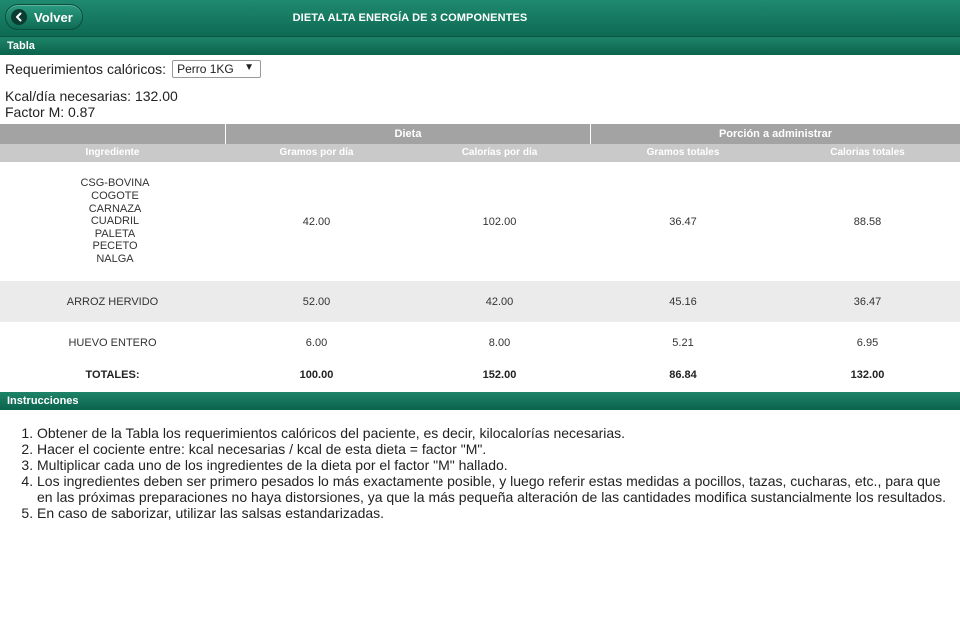  I want to click on cell-calorias-dia: 102.00, so click(499, 221).